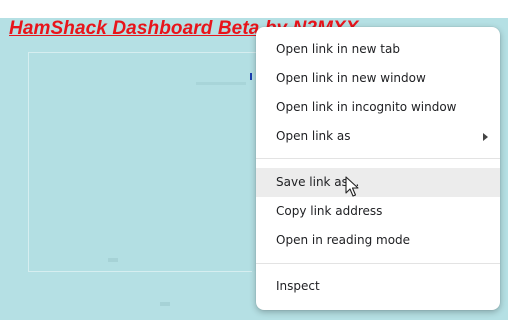 This screenshot has width=508, height=320. What do you see at coordinates (254, 9) in the screenshot?
I see `browser-top-strip` at bounding box center [254, 9].